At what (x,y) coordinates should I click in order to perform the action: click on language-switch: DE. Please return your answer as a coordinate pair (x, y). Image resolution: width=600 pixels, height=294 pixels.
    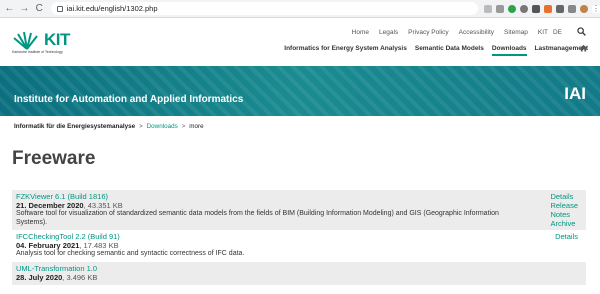
    Looking at the image, I should click on (557, 32).